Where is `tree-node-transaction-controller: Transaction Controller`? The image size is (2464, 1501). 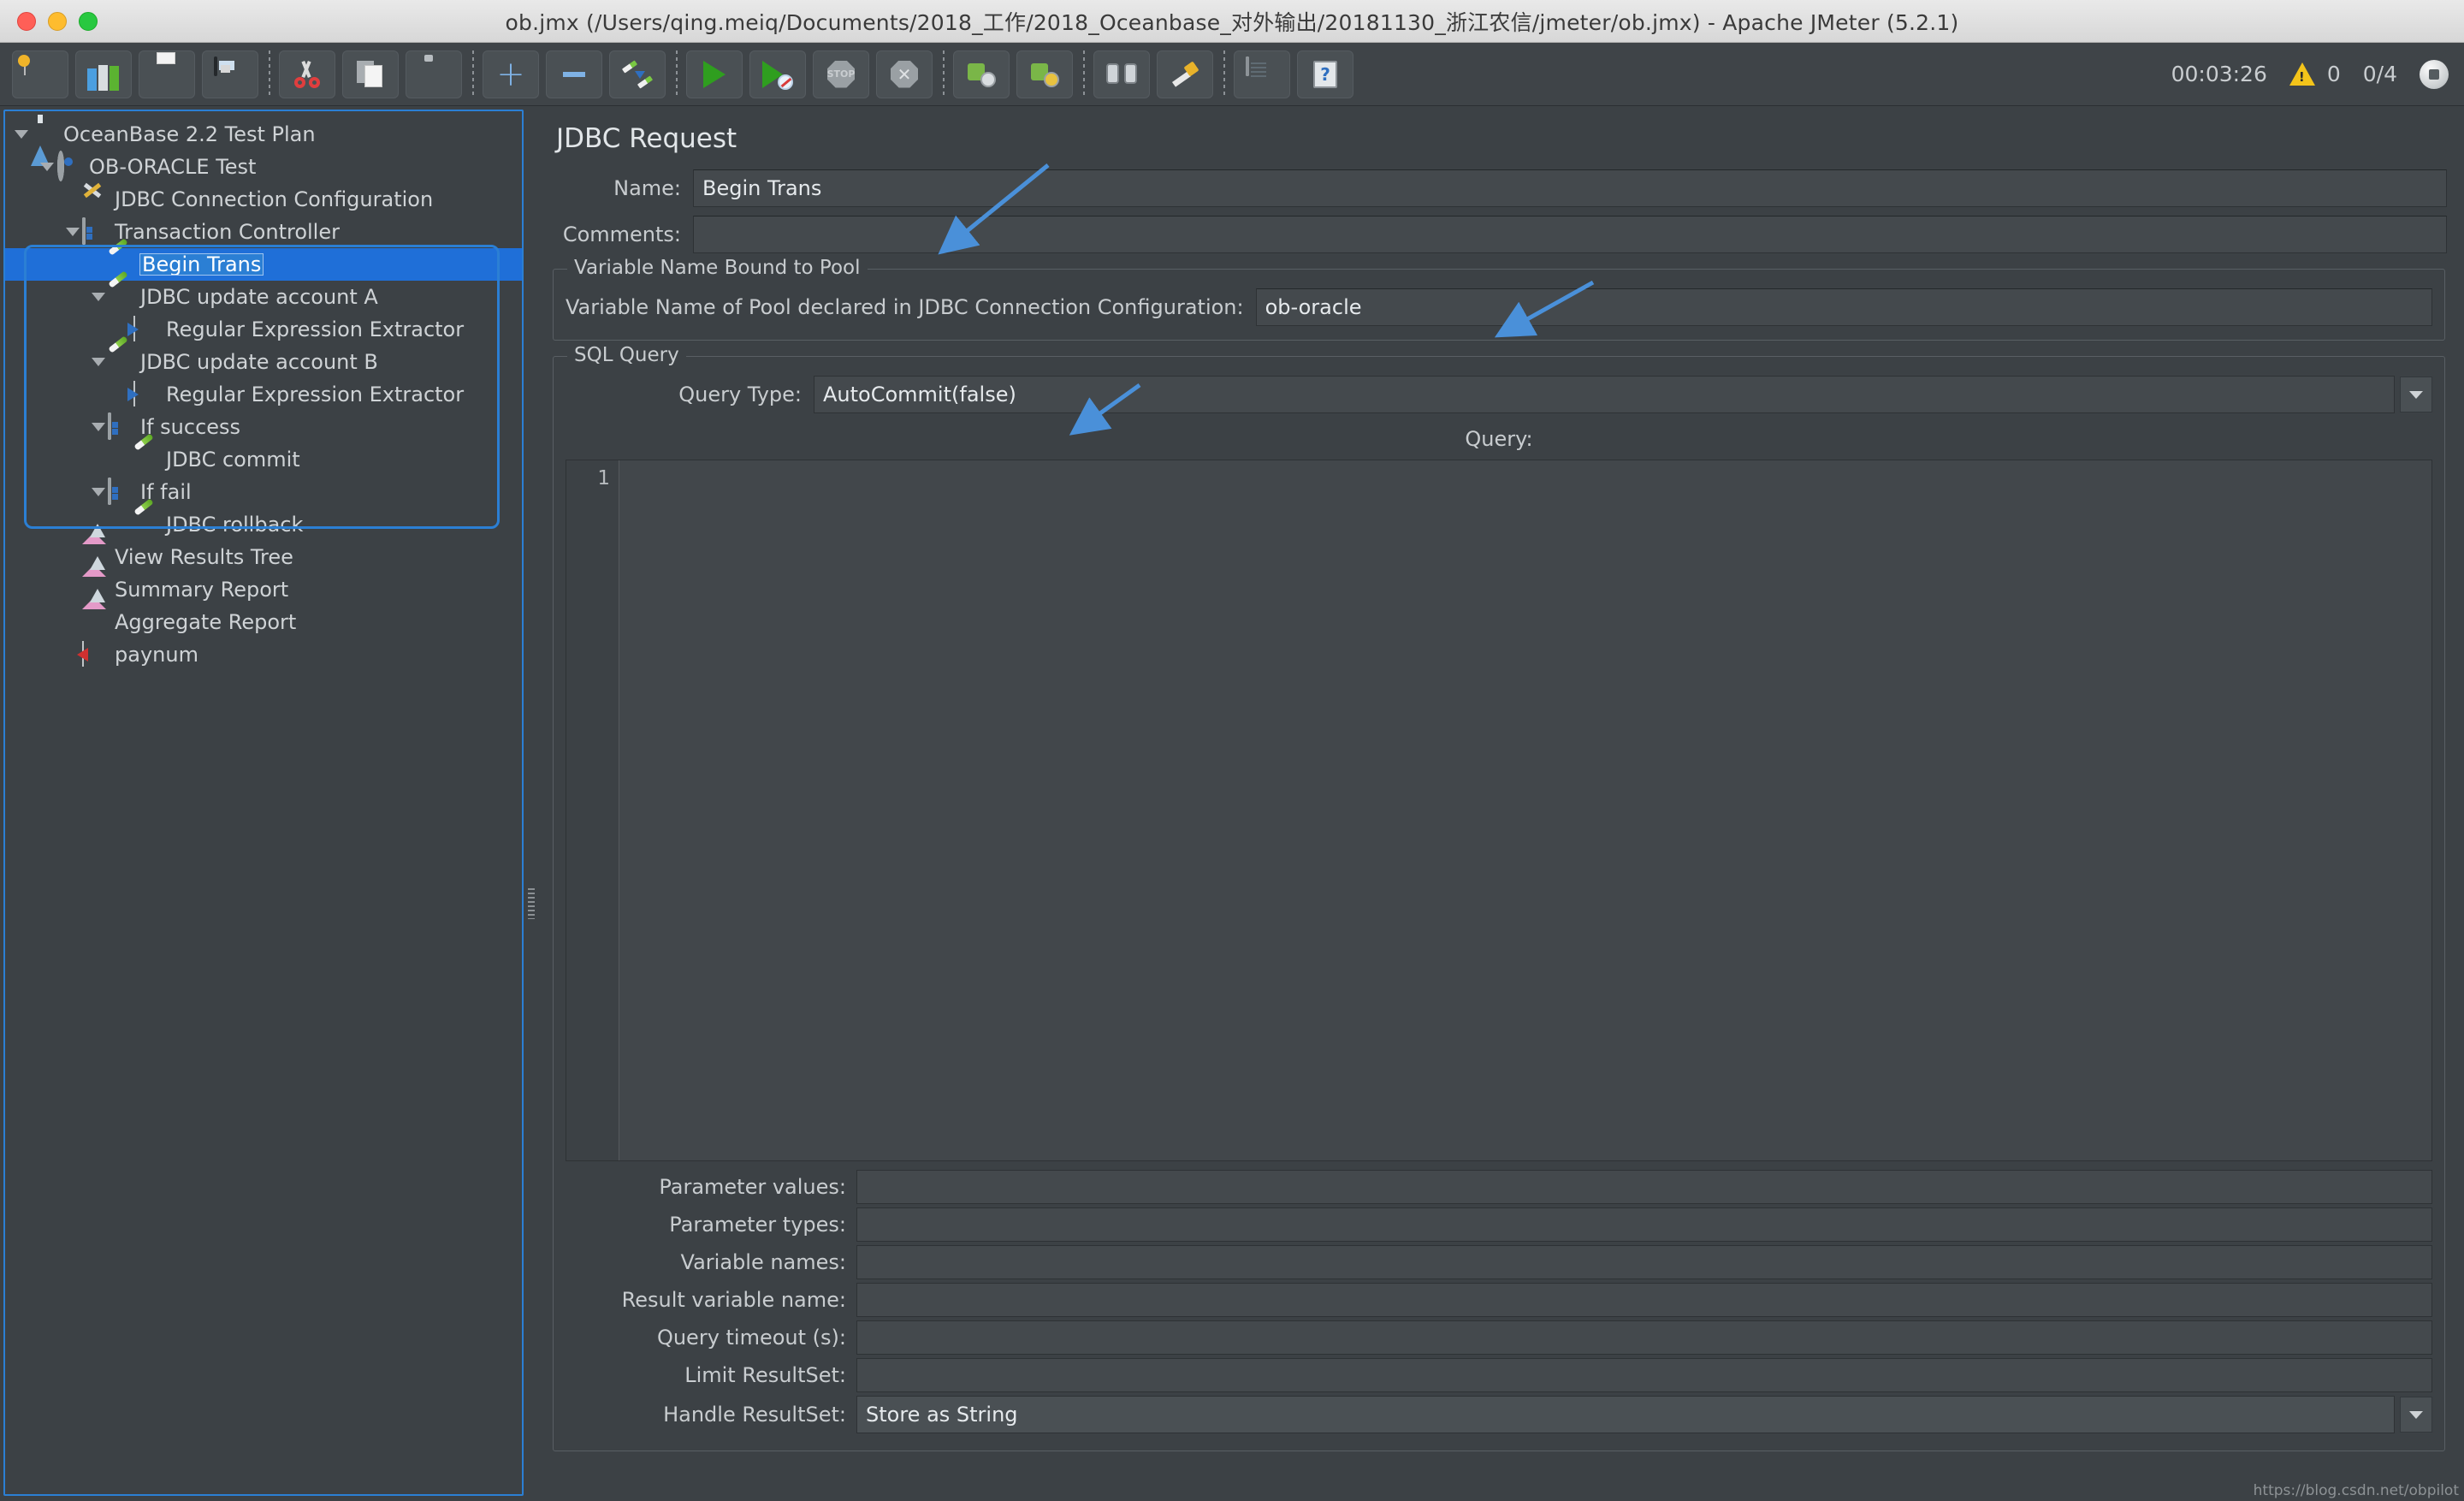
tree-node-transaction-controller: Transaction Controller is located at coordinates (263, 232).